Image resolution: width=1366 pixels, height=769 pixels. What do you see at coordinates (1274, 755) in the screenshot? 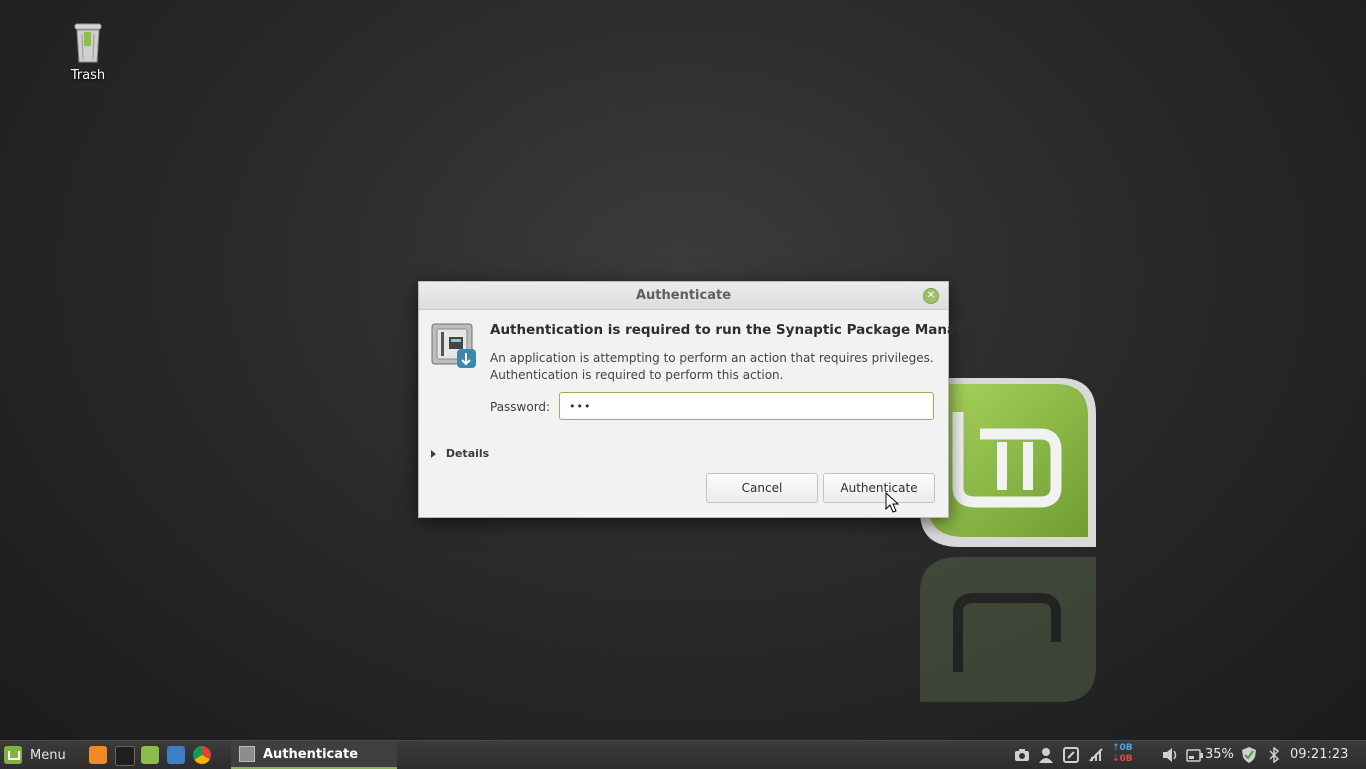
I see `bluetooth-tray-icon` at bounding box center [1274, 755].